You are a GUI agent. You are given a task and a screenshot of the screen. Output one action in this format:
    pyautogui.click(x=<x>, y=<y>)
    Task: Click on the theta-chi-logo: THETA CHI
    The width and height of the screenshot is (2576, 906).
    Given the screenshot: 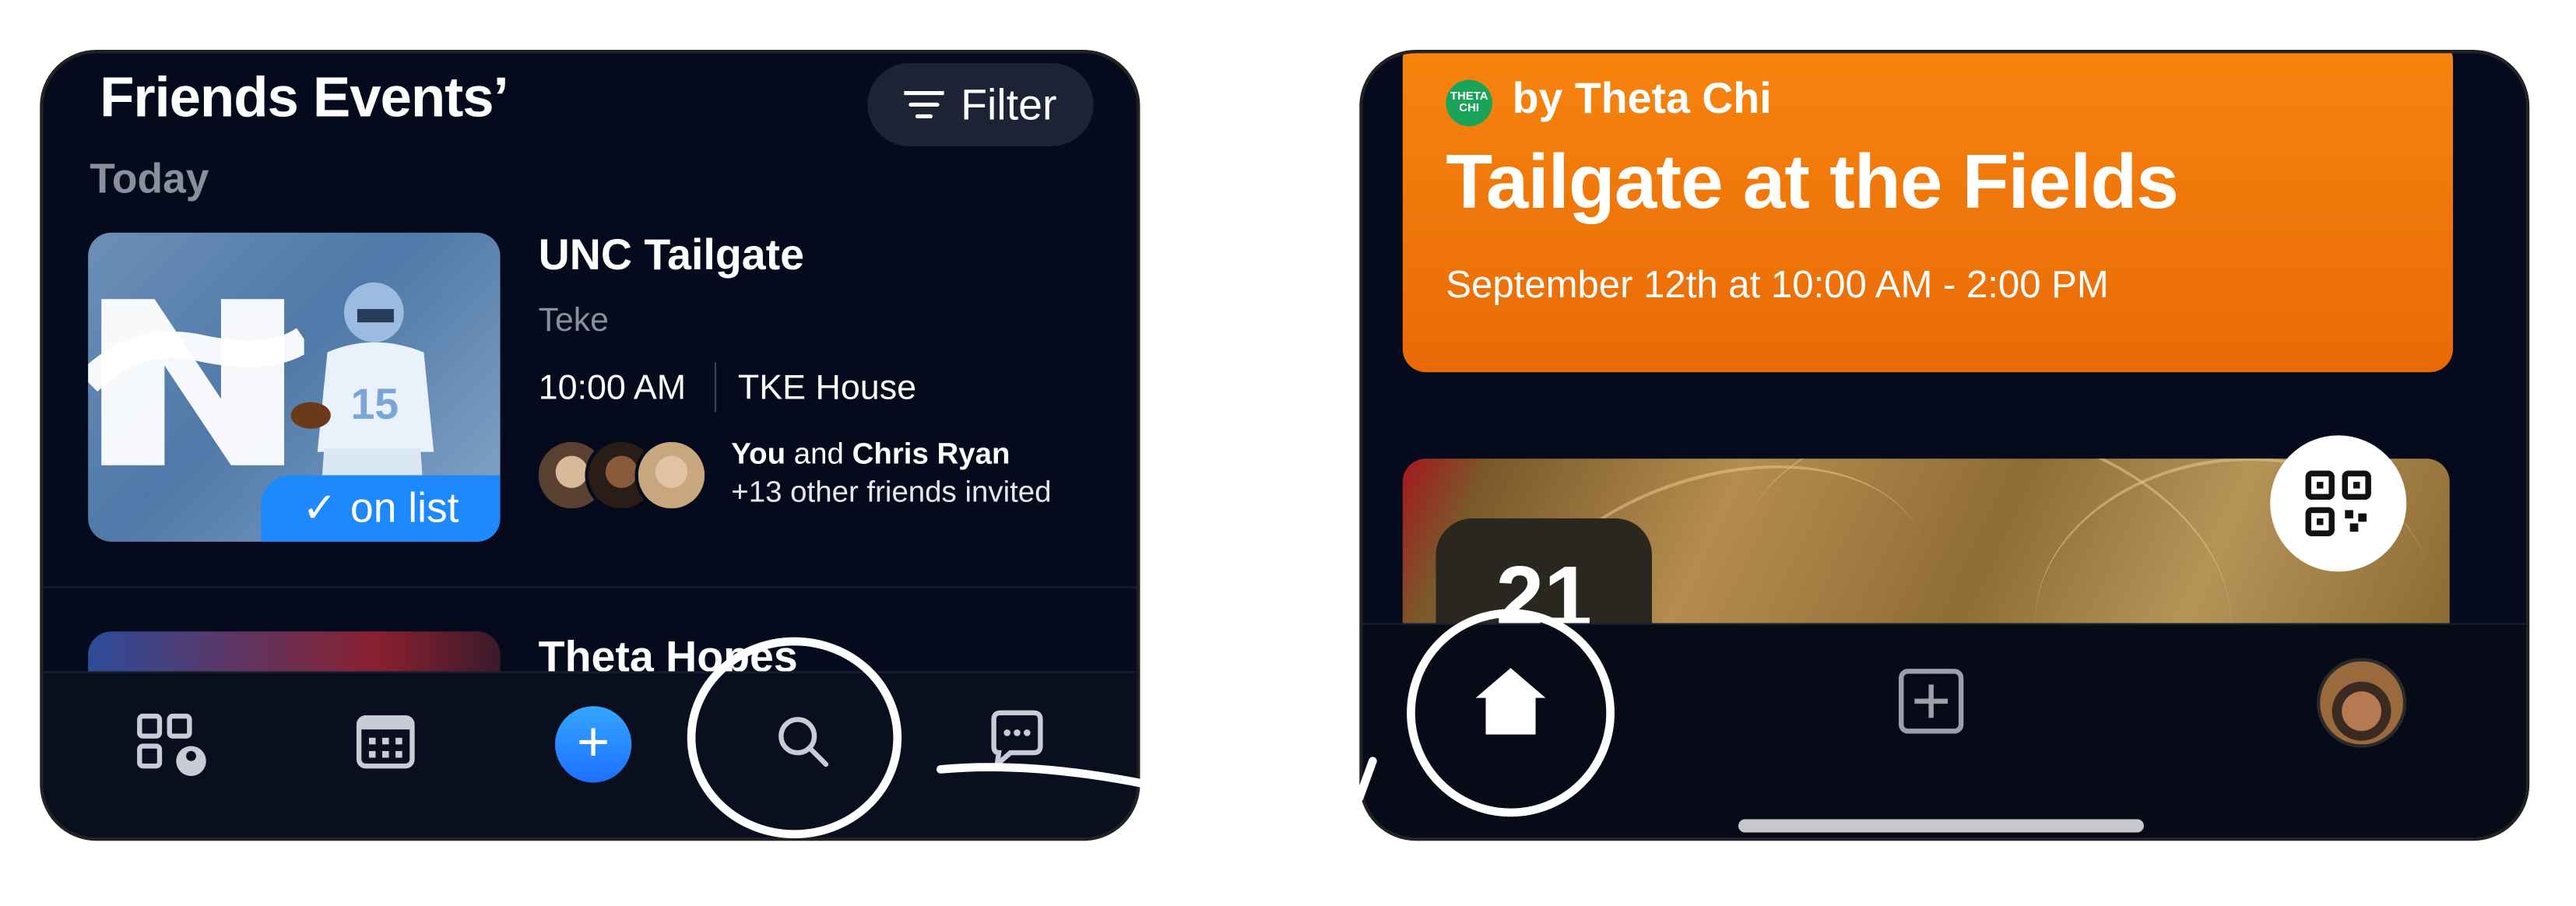 What is the action you would take?
    pyautogui.click(x=1470, y=103)
    